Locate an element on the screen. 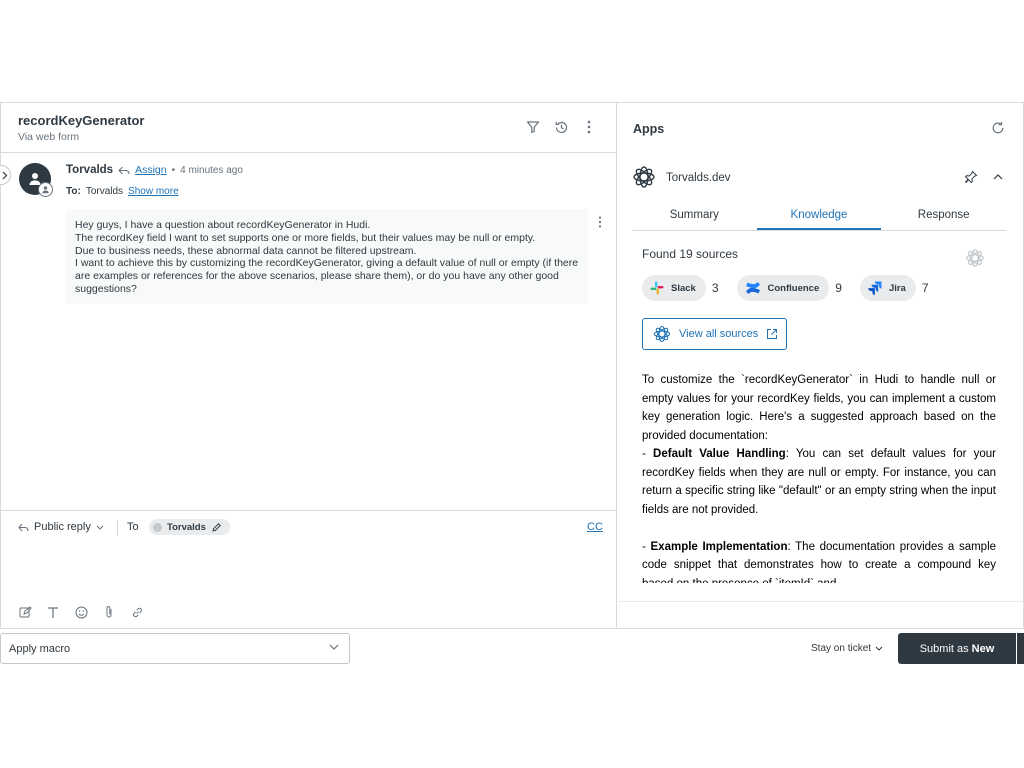  source-name: Confluence is located at coordinates (793, 288).